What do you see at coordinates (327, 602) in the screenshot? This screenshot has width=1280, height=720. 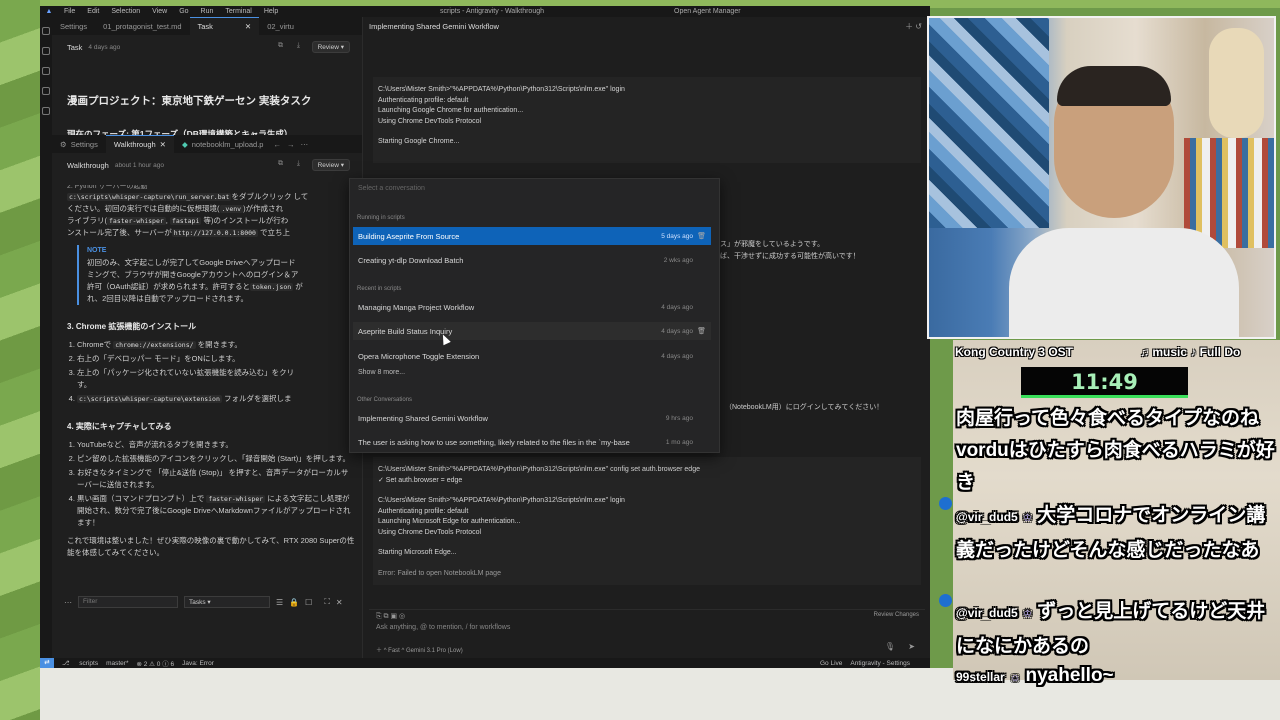 I see `maximize-icon: ⛶` at bounding box center [327, 602].